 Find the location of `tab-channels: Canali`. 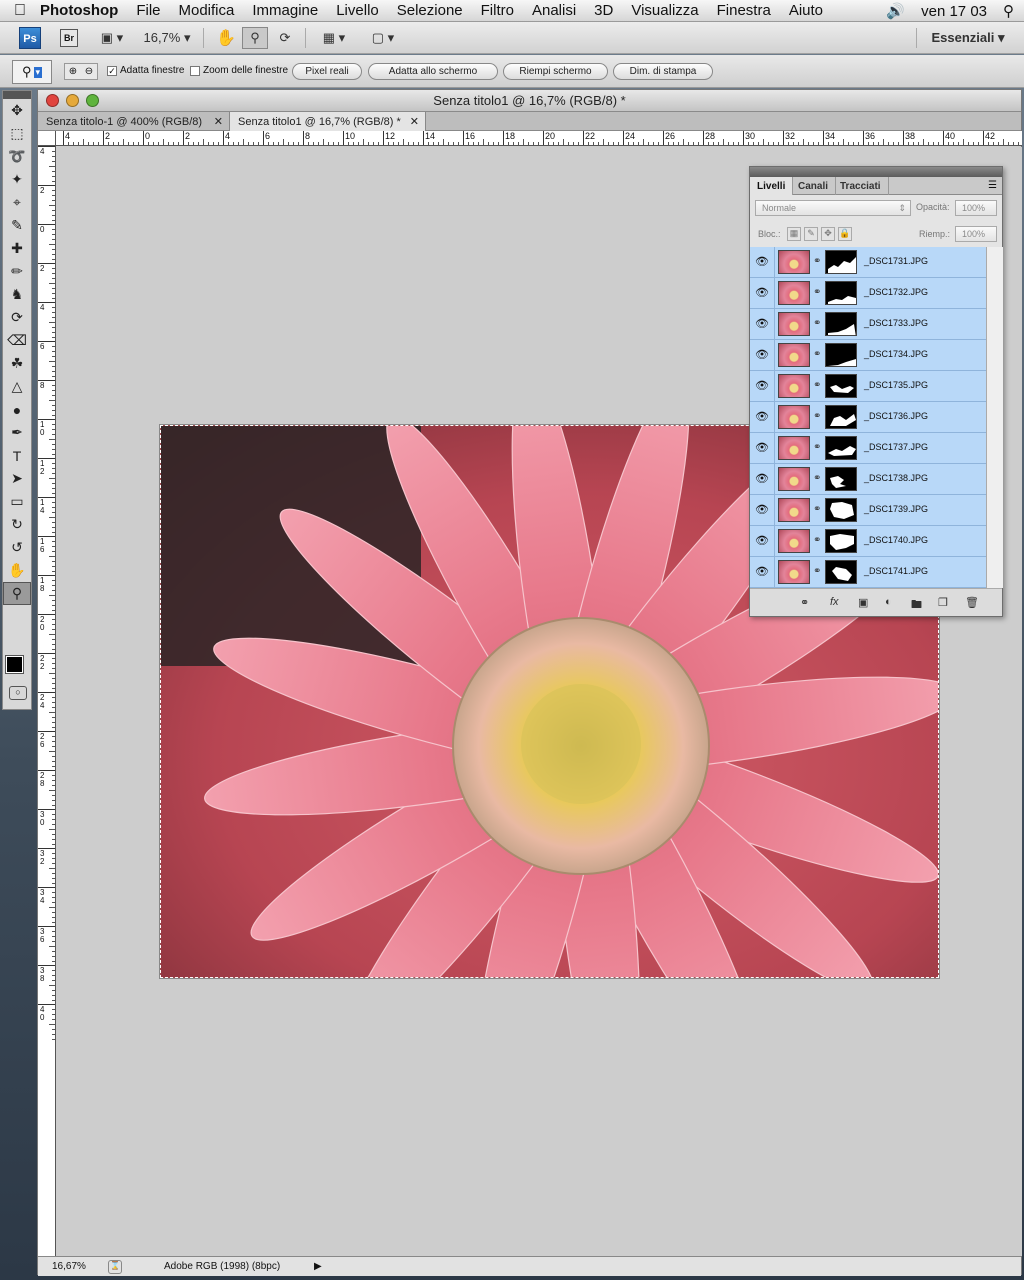

tab-channels: Canali is located at coordinates (814, 186).